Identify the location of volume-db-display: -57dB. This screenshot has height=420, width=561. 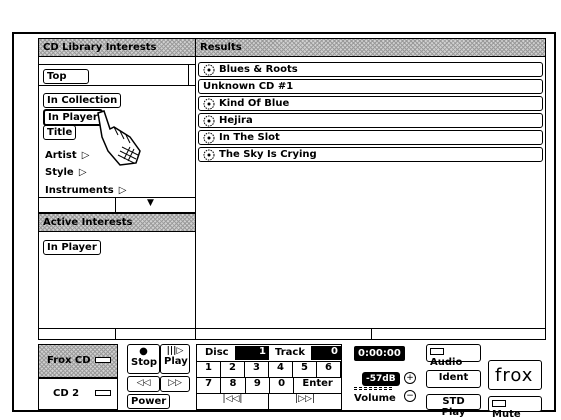
(381, 379).